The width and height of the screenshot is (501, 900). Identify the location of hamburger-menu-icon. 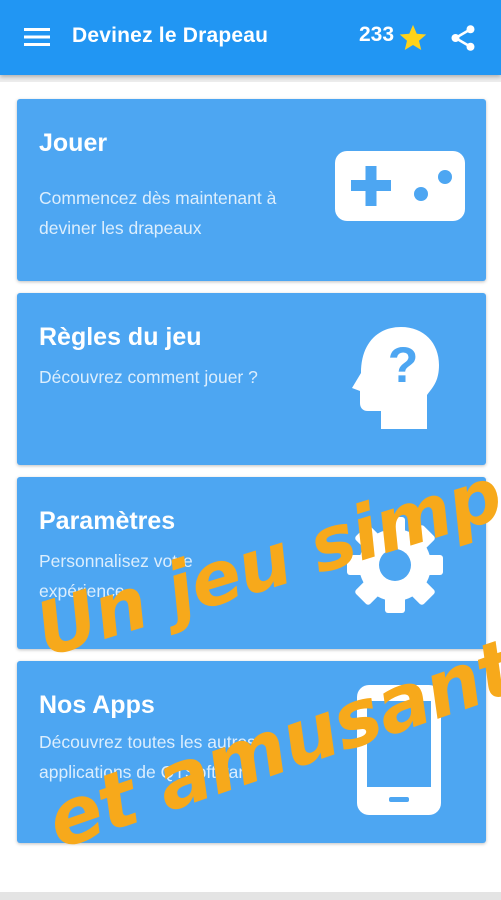
(37, 37).